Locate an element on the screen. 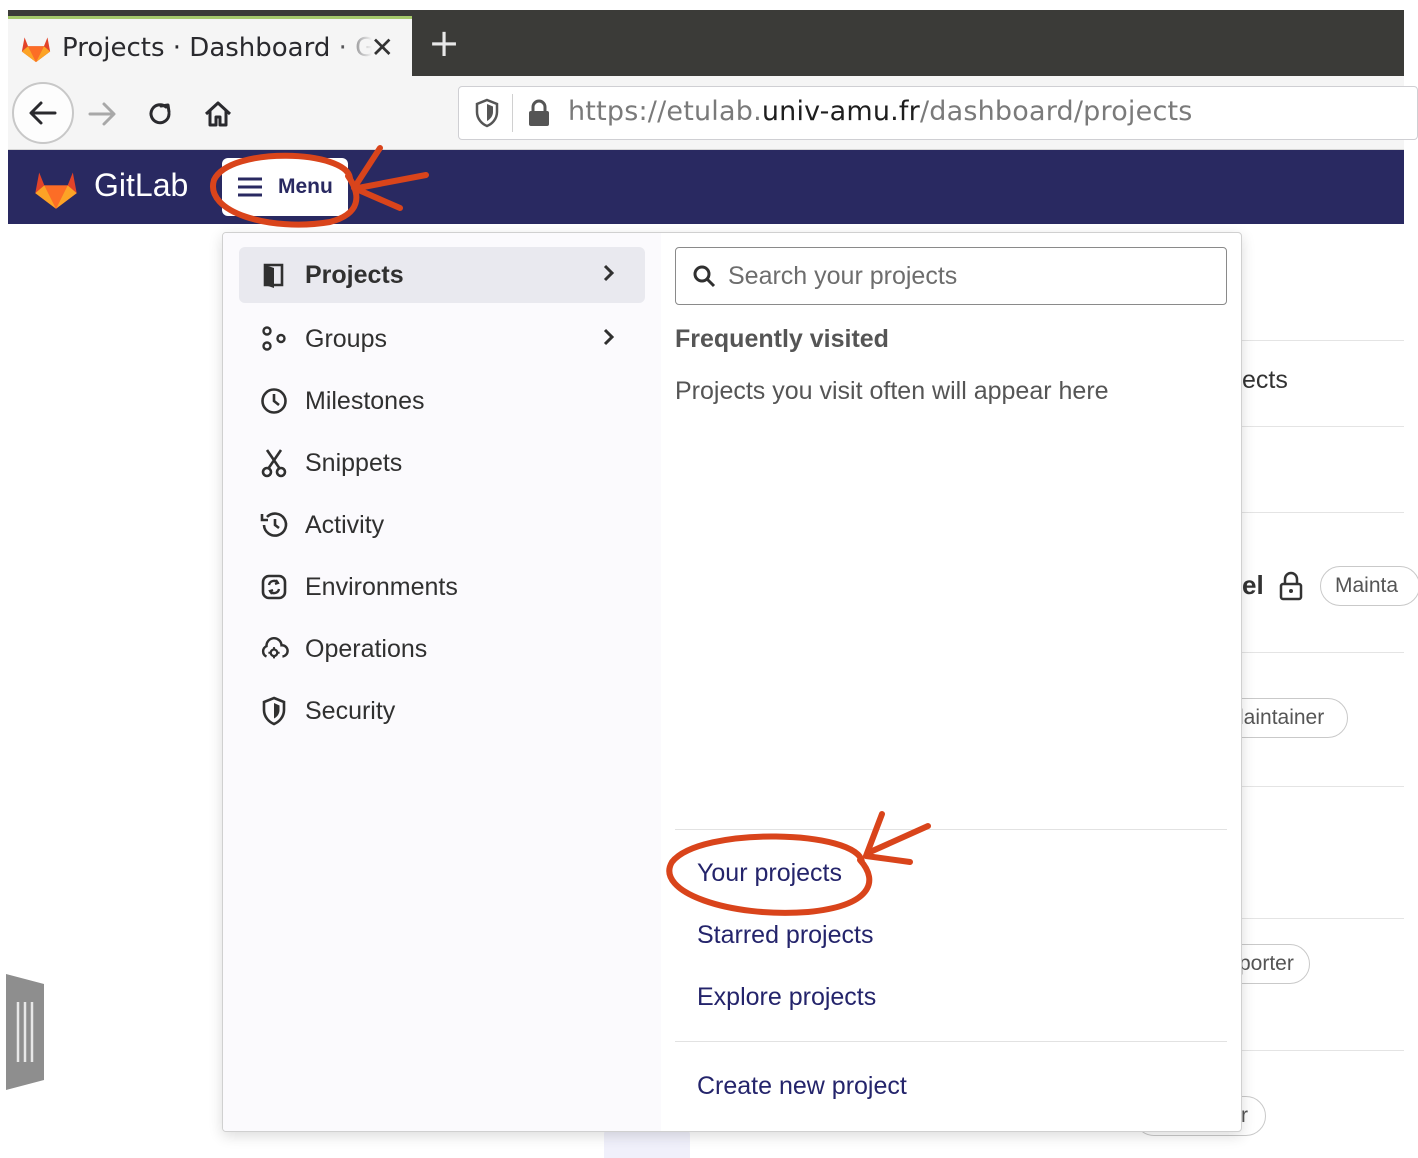  reload-button is located at coordinates (160, 114).